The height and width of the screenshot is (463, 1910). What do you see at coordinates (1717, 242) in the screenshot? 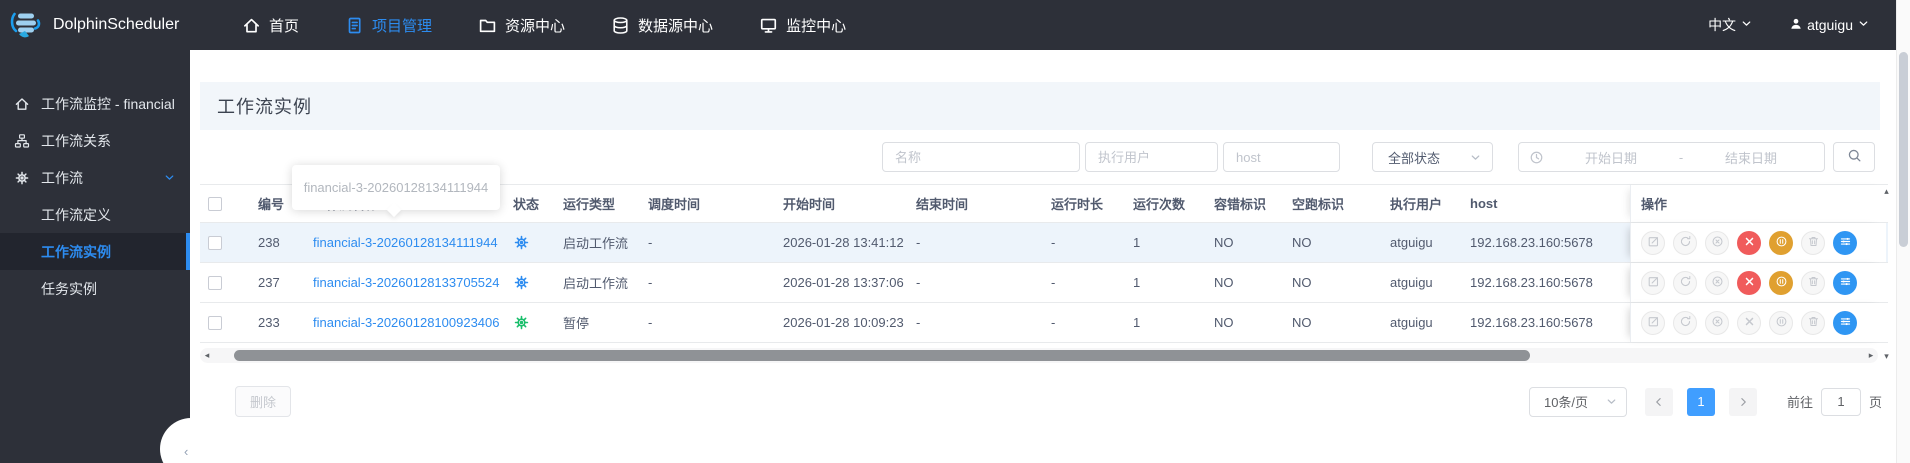
I see `recover-suspend-button` at bounding box center [1717, 242].